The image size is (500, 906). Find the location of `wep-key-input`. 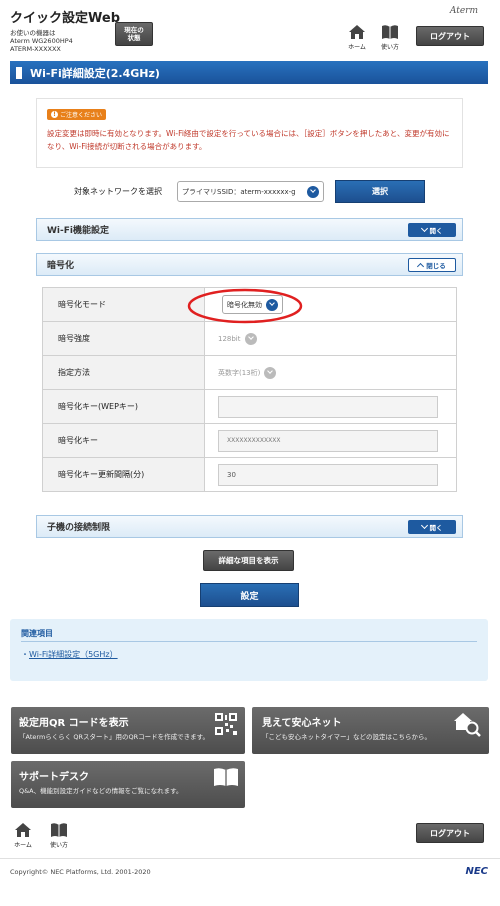

wep-key-input is located at coordinates (328, 406).